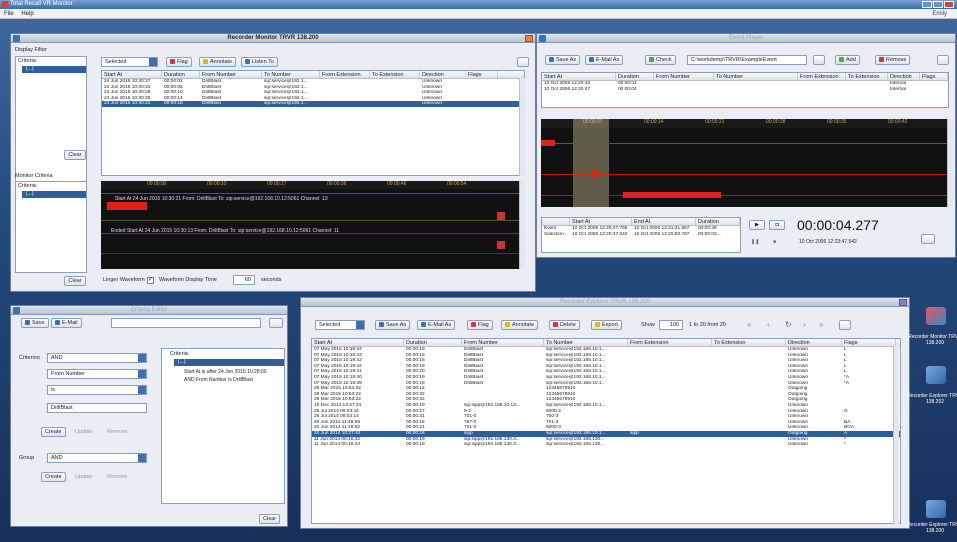 The image size is (957, 542). Describe the element at coordinates (54, 69) in the screenshot. I see `criteria-item: (...)` at that location.